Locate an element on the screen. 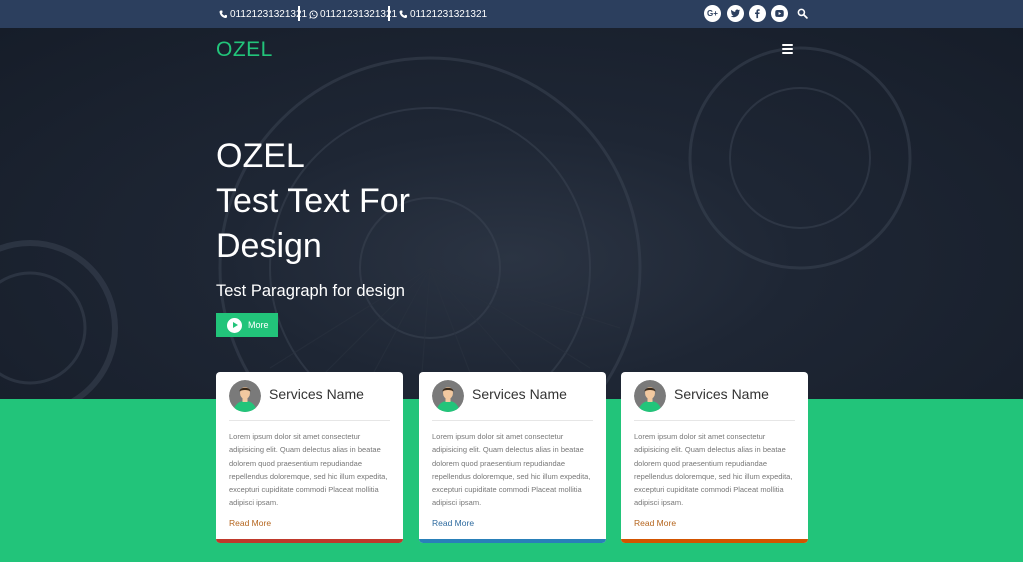 The height and width of the screenshot is (562, 1023). contact-phone-2: 01121231321321 is located at coordinates (443, 14).